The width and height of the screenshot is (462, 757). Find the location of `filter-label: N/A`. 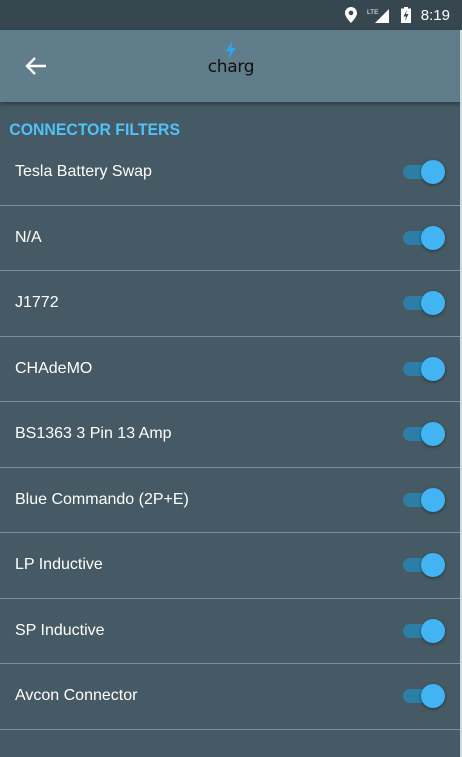

filter-label: N/A is located at coordinates (28, 237).